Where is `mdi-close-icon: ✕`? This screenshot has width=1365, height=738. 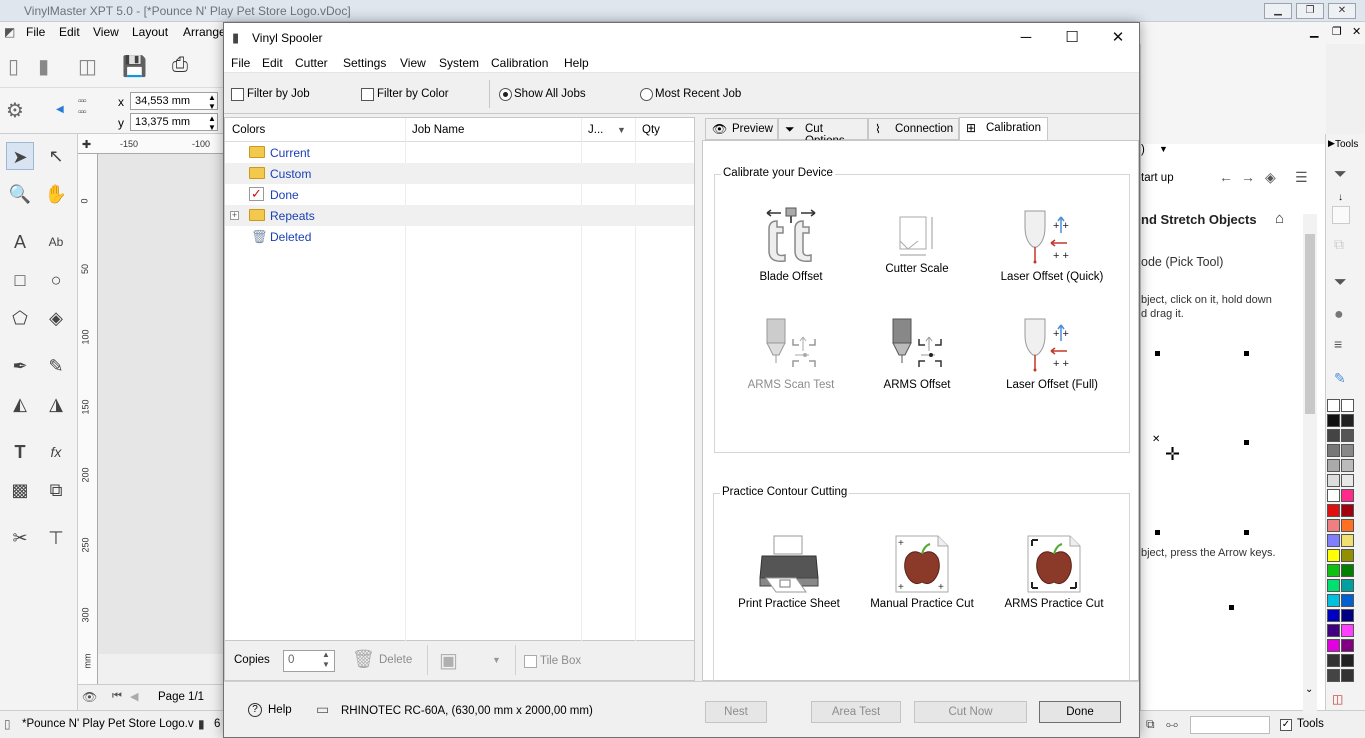
mdi-close-icon: ✕ is located at coordinates (1356, 31).